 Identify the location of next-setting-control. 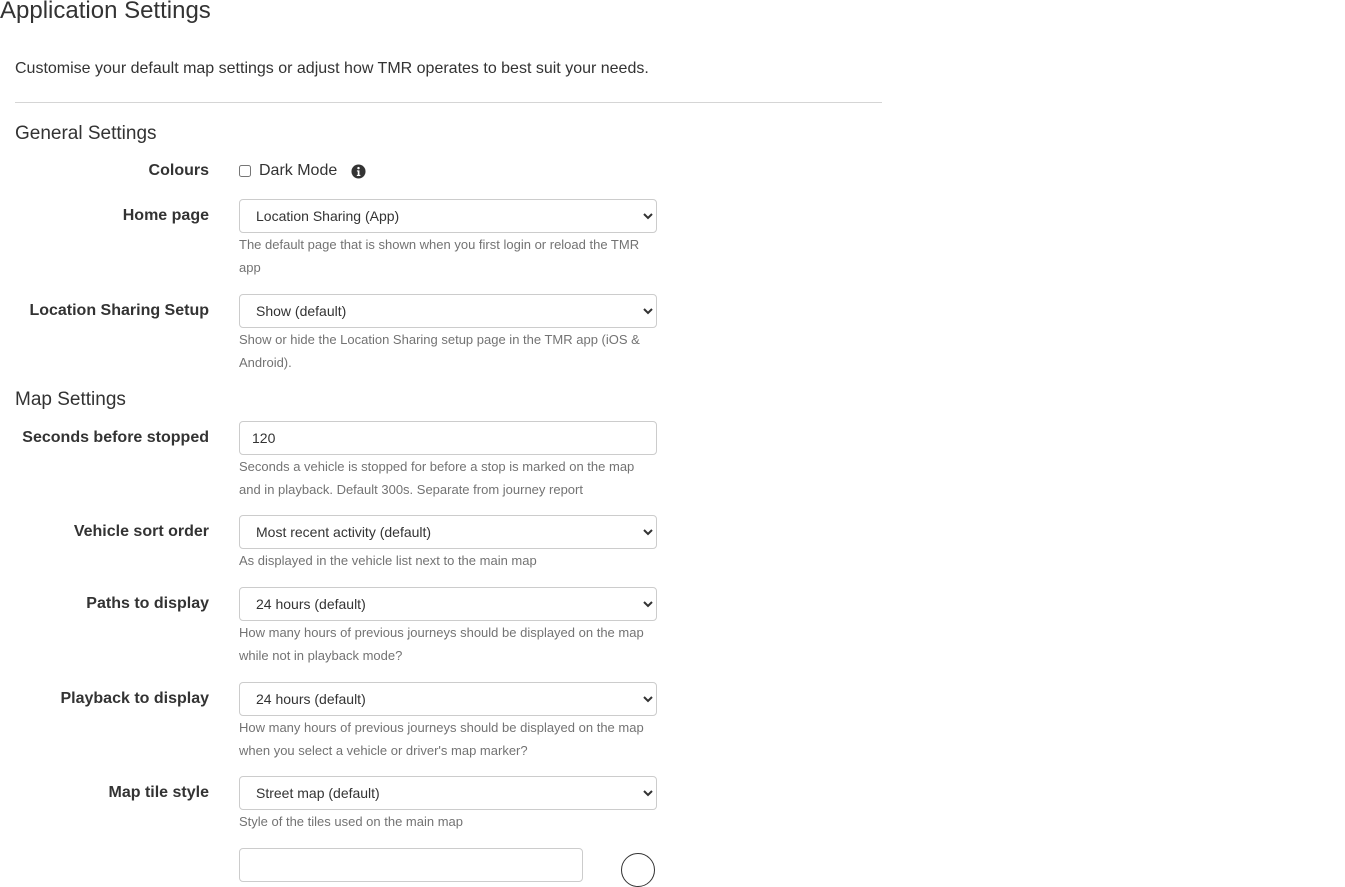
(411, 865).